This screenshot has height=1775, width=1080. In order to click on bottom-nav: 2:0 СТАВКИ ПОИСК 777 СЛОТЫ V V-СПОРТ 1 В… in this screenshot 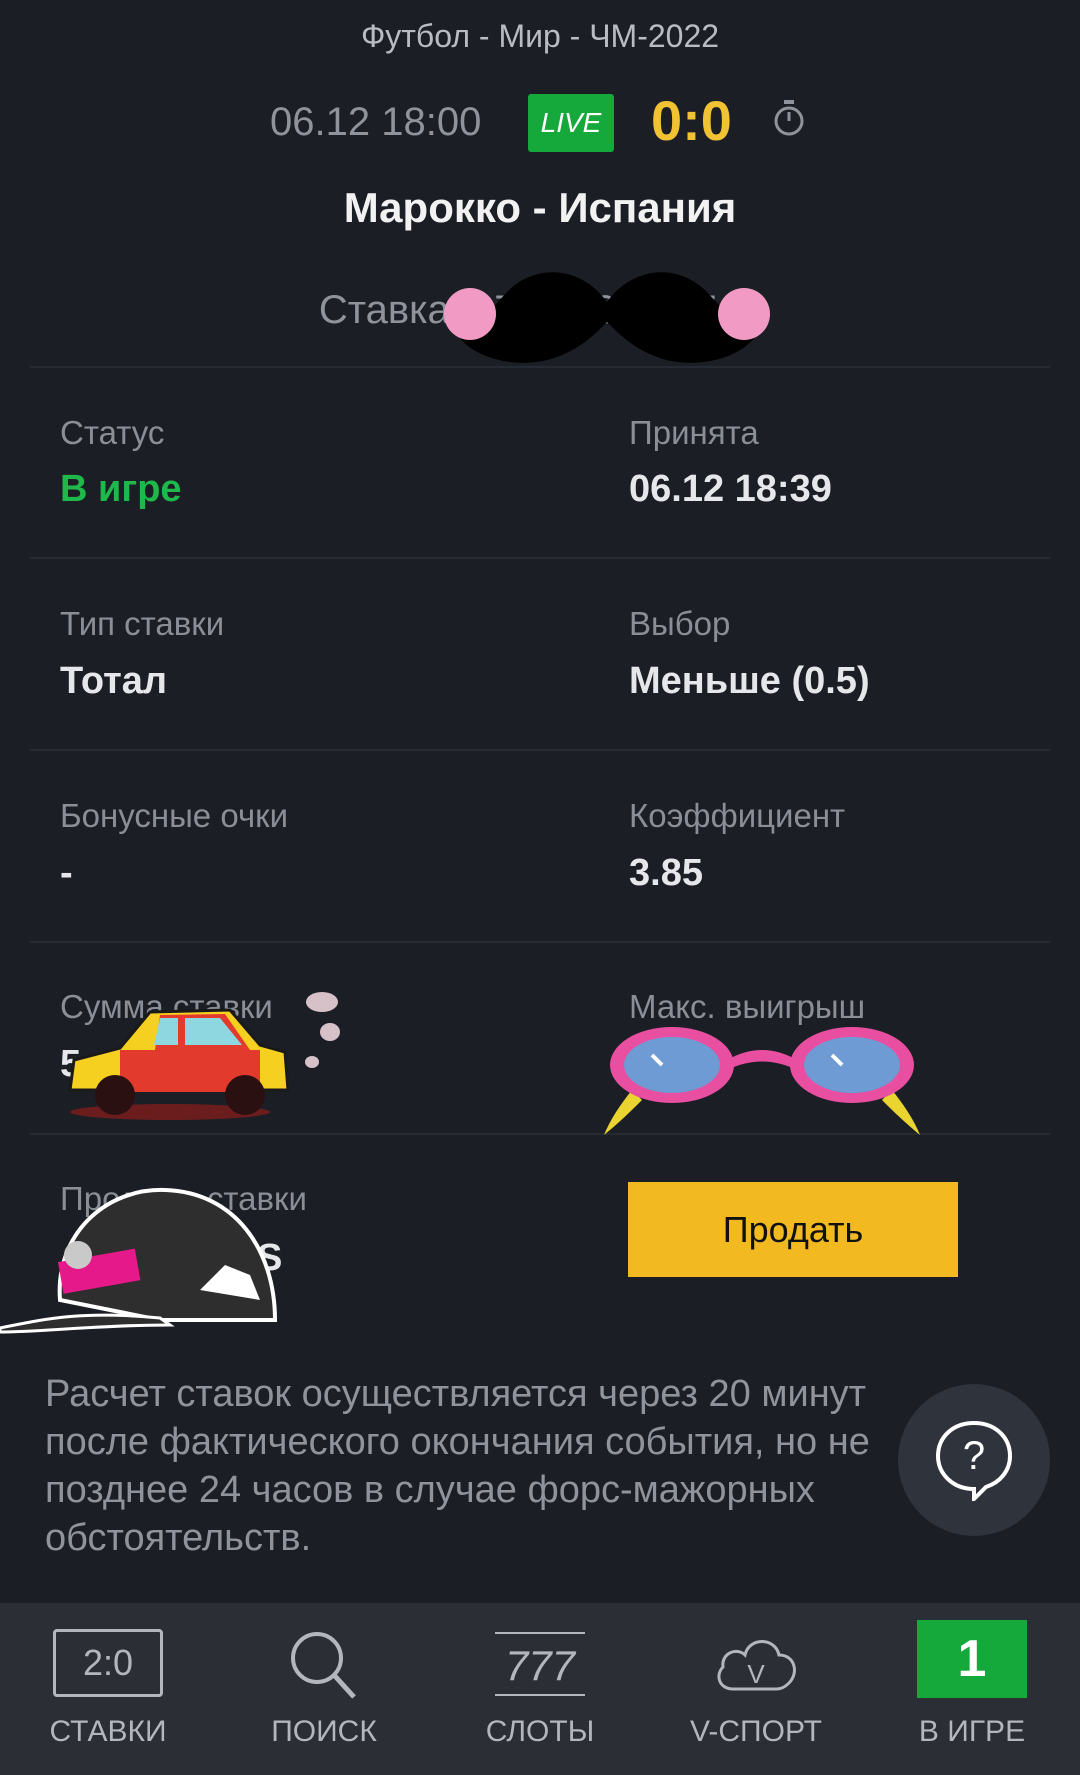, I will do `click(540, 1689)`.